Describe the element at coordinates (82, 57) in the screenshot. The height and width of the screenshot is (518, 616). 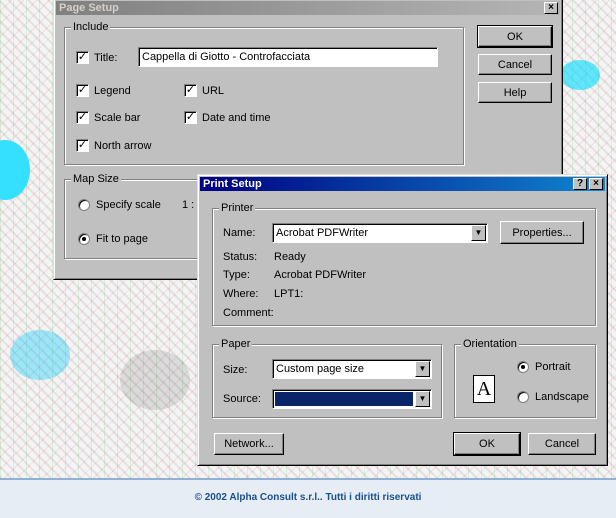
I see `title-checkbox: ✓` at that location.